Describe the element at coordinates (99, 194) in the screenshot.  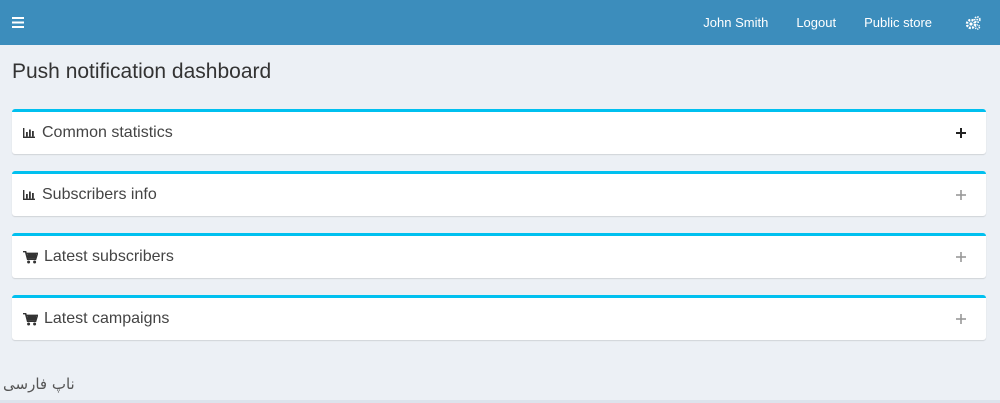
I see `box-title: Subscribers info` at that location.